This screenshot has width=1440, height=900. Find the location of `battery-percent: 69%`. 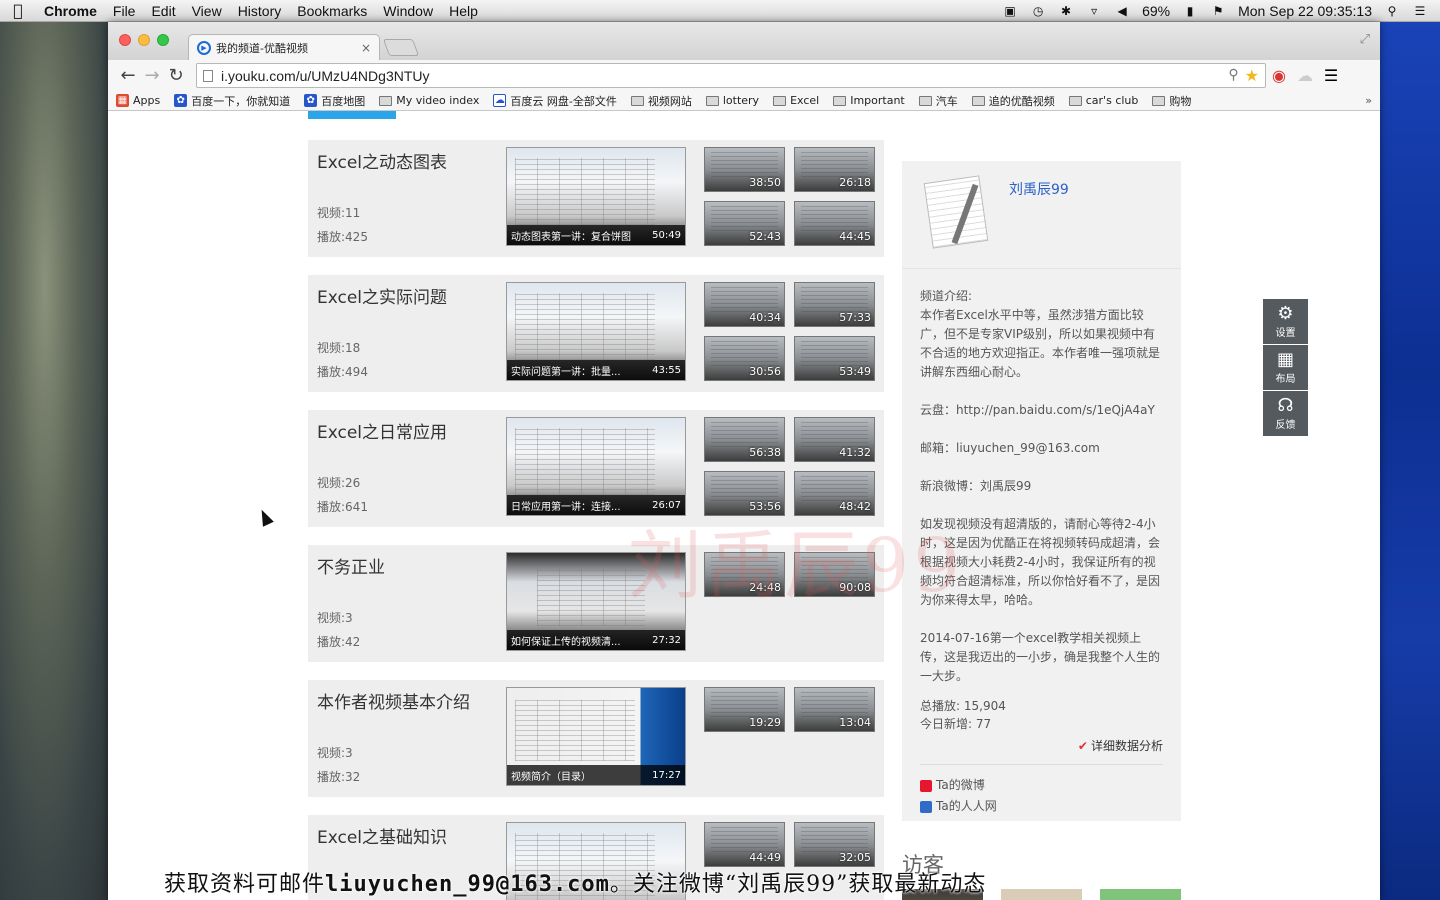

battery-percent: 69% is located at coordinates (1156, 11).